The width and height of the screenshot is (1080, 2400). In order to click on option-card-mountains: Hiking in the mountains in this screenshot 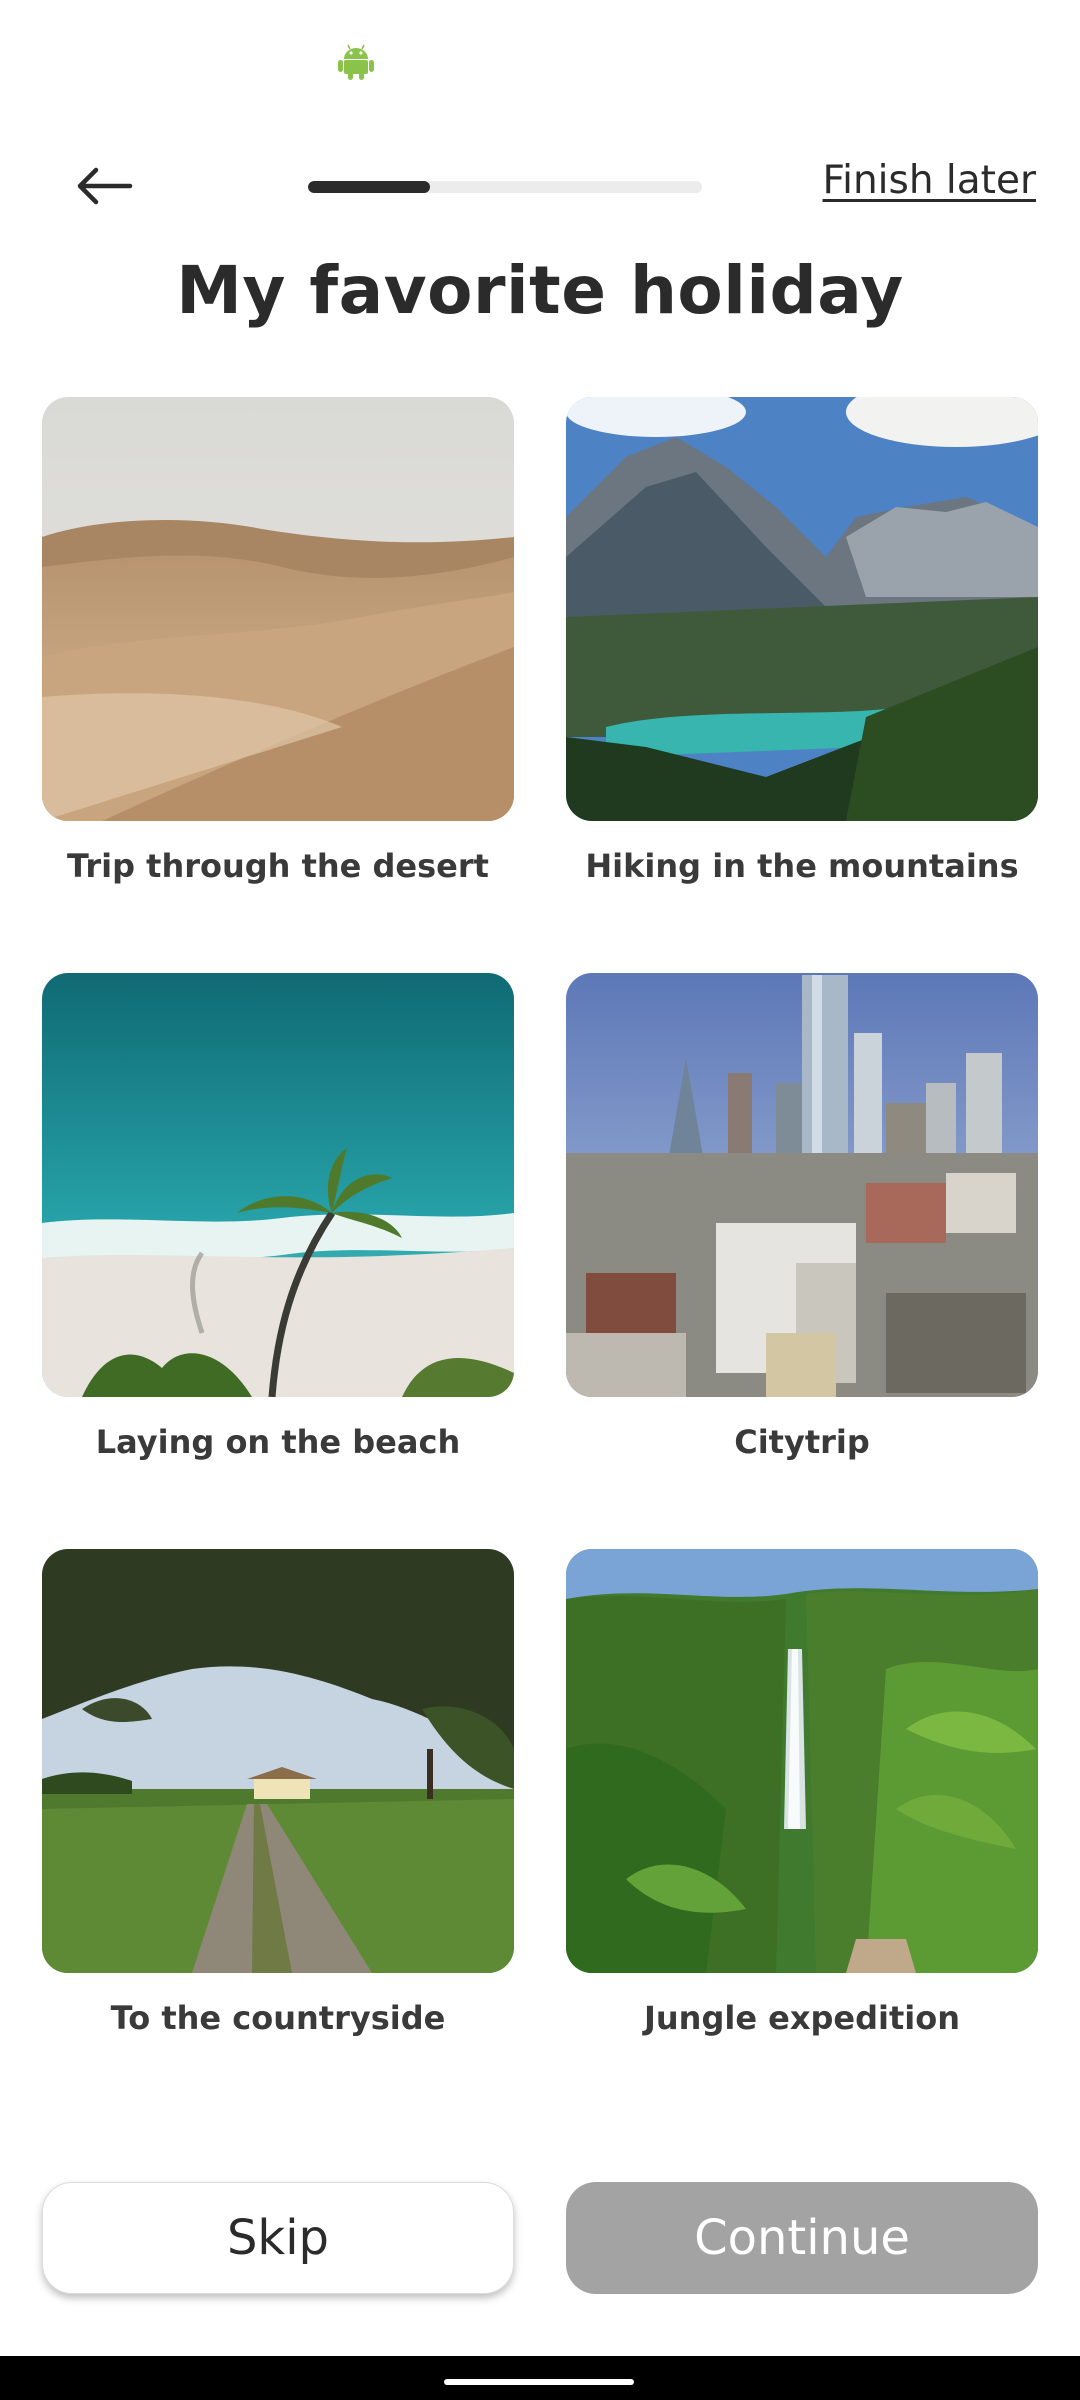, I will do `click(802, 641)`.